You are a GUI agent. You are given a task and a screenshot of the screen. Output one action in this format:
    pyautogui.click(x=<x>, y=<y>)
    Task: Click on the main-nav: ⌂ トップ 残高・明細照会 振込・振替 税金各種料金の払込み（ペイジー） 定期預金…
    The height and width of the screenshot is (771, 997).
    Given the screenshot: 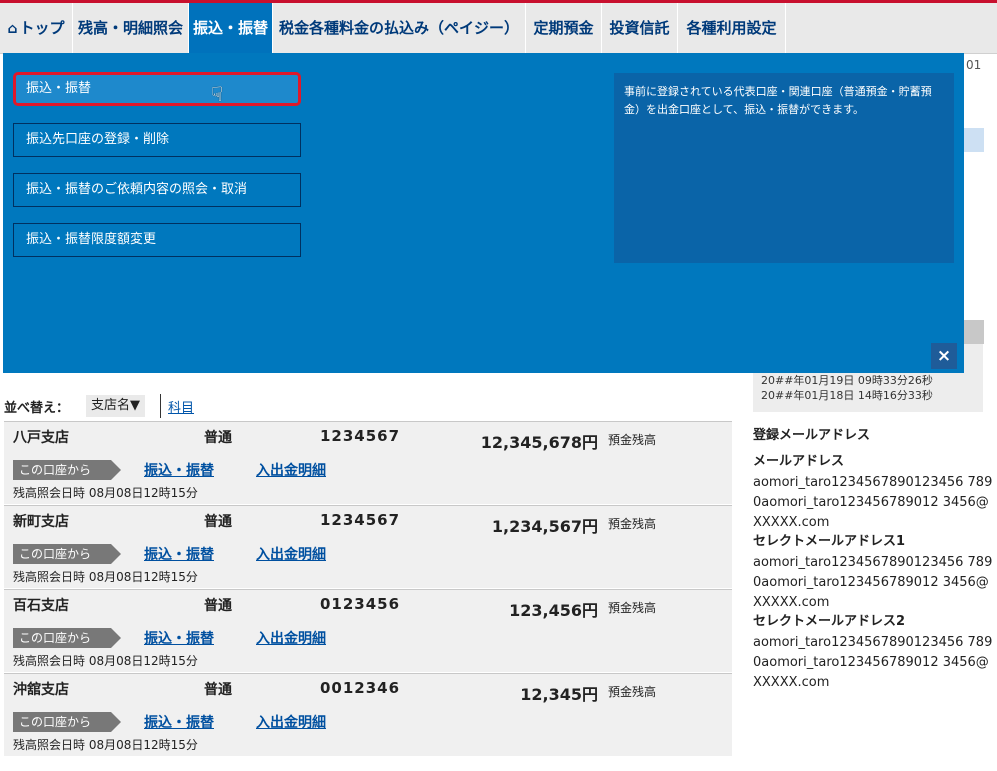 What is the action you would take?
    pyautogui.click(x=498, y=28)
    